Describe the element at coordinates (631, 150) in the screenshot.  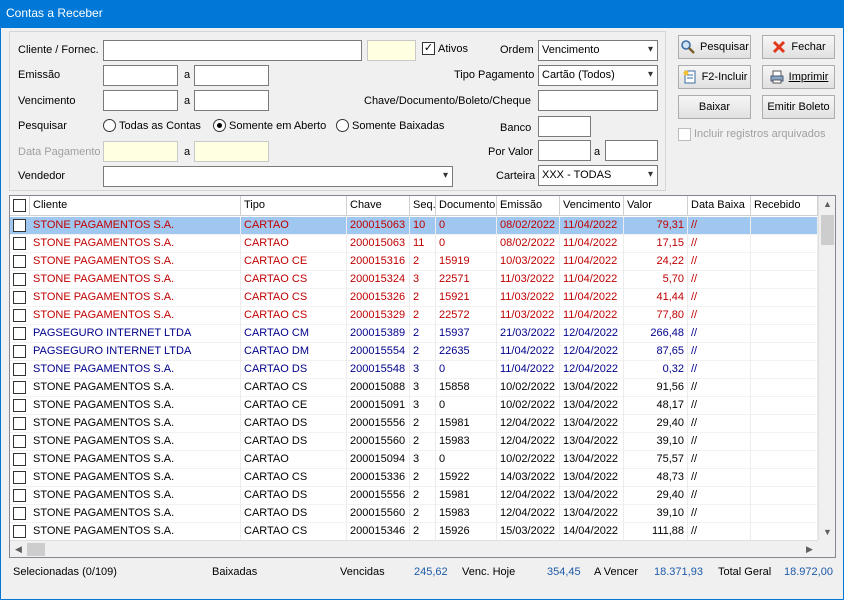
I see `valor-max-input` at that location.